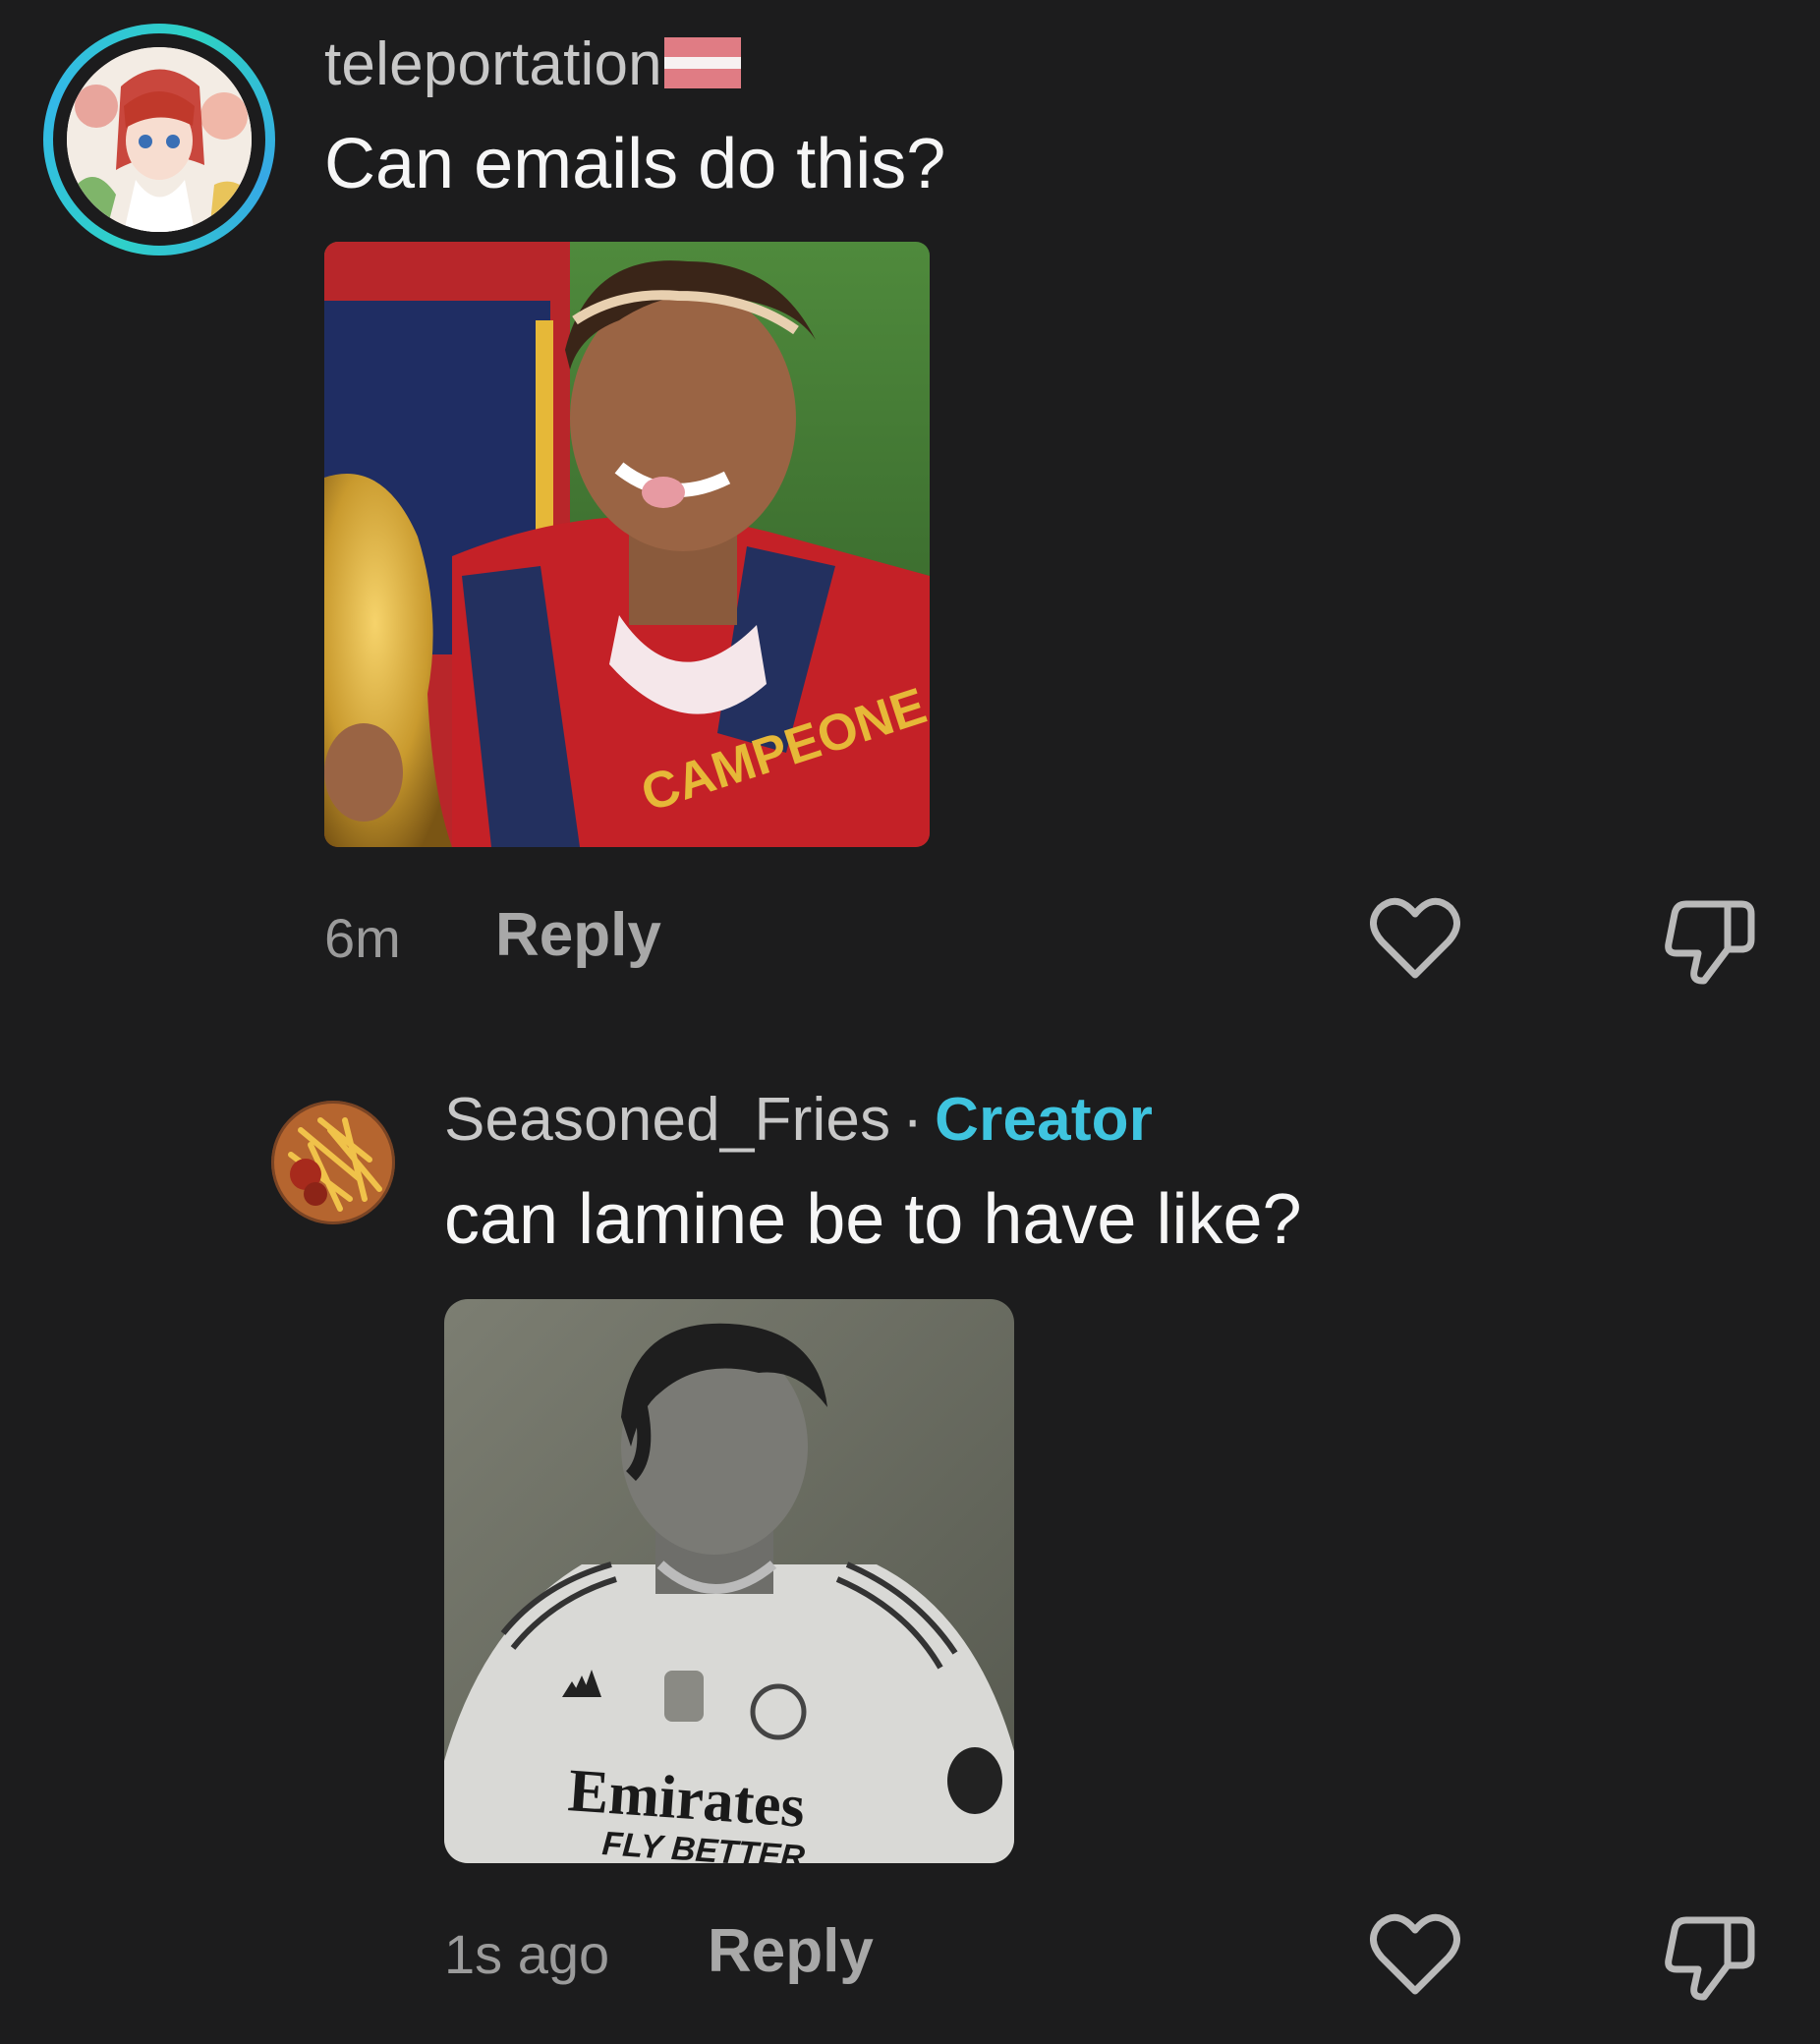  I want to click on username-text: teleportation, so click(493, 64).